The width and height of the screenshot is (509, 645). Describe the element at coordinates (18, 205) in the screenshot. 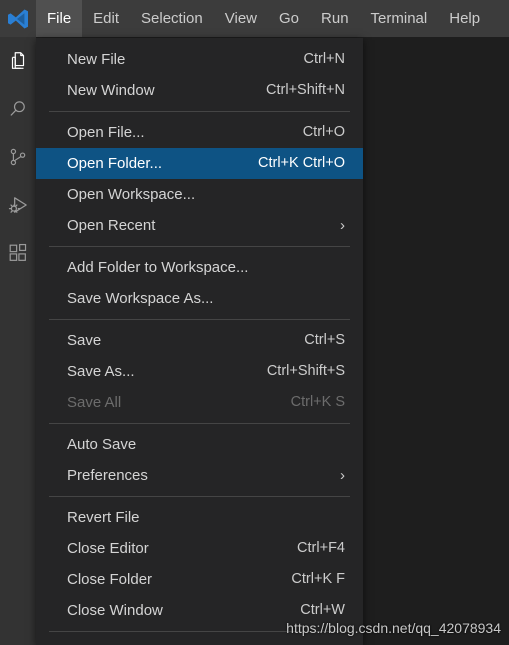

I see `run-and-debug-icon` at that location.